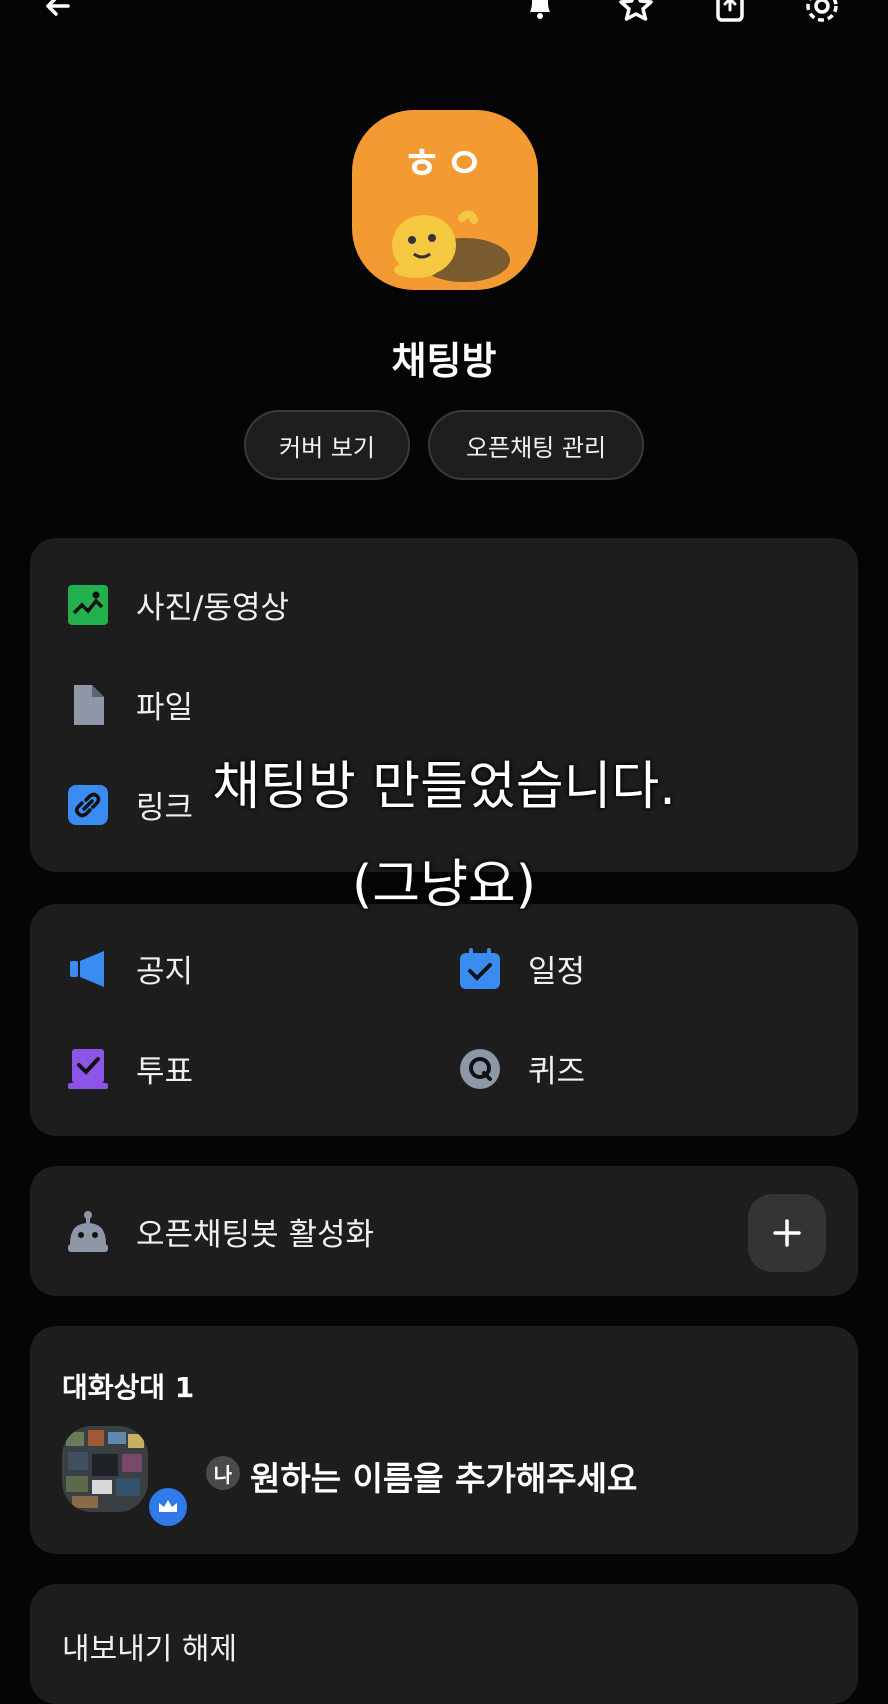 The height and width of the screenshot is (1704, 888). What do you see at coordinates (223, 1473) in the screenshot?
I see `me-badge: 나` at bounding box center [223, 1473].